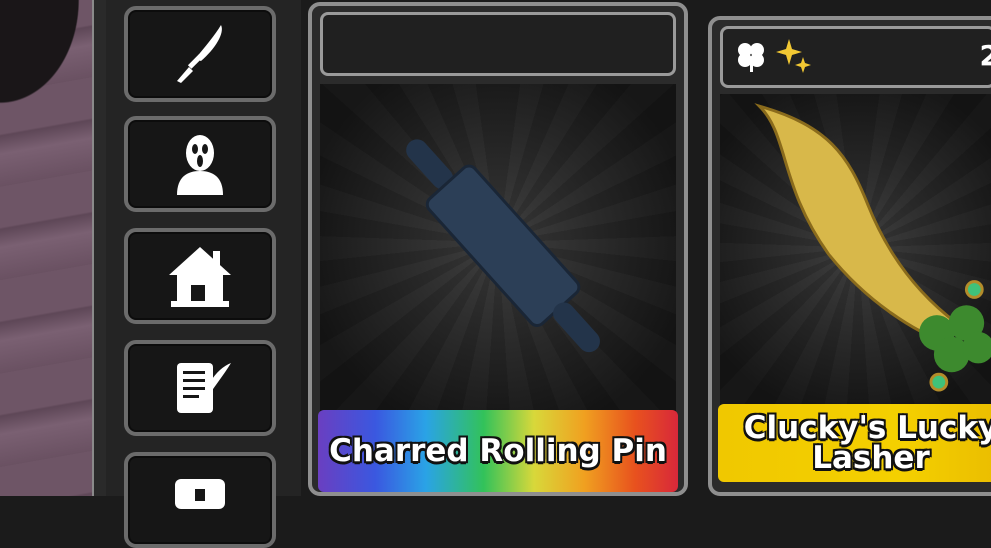 This screenshot has height=548, width=991. I want to click on golden-blade-icon, so click(872, 247).